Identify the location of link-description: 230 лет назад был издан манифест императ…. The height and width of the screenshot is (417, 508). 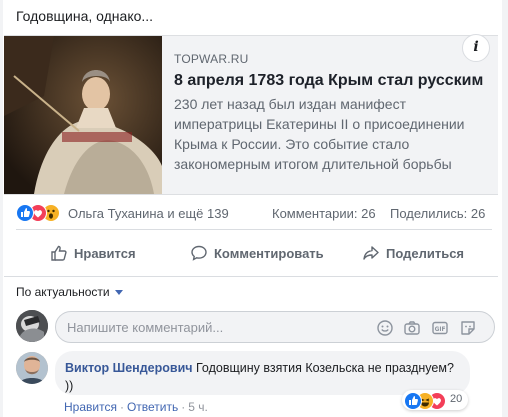
(319, 134).